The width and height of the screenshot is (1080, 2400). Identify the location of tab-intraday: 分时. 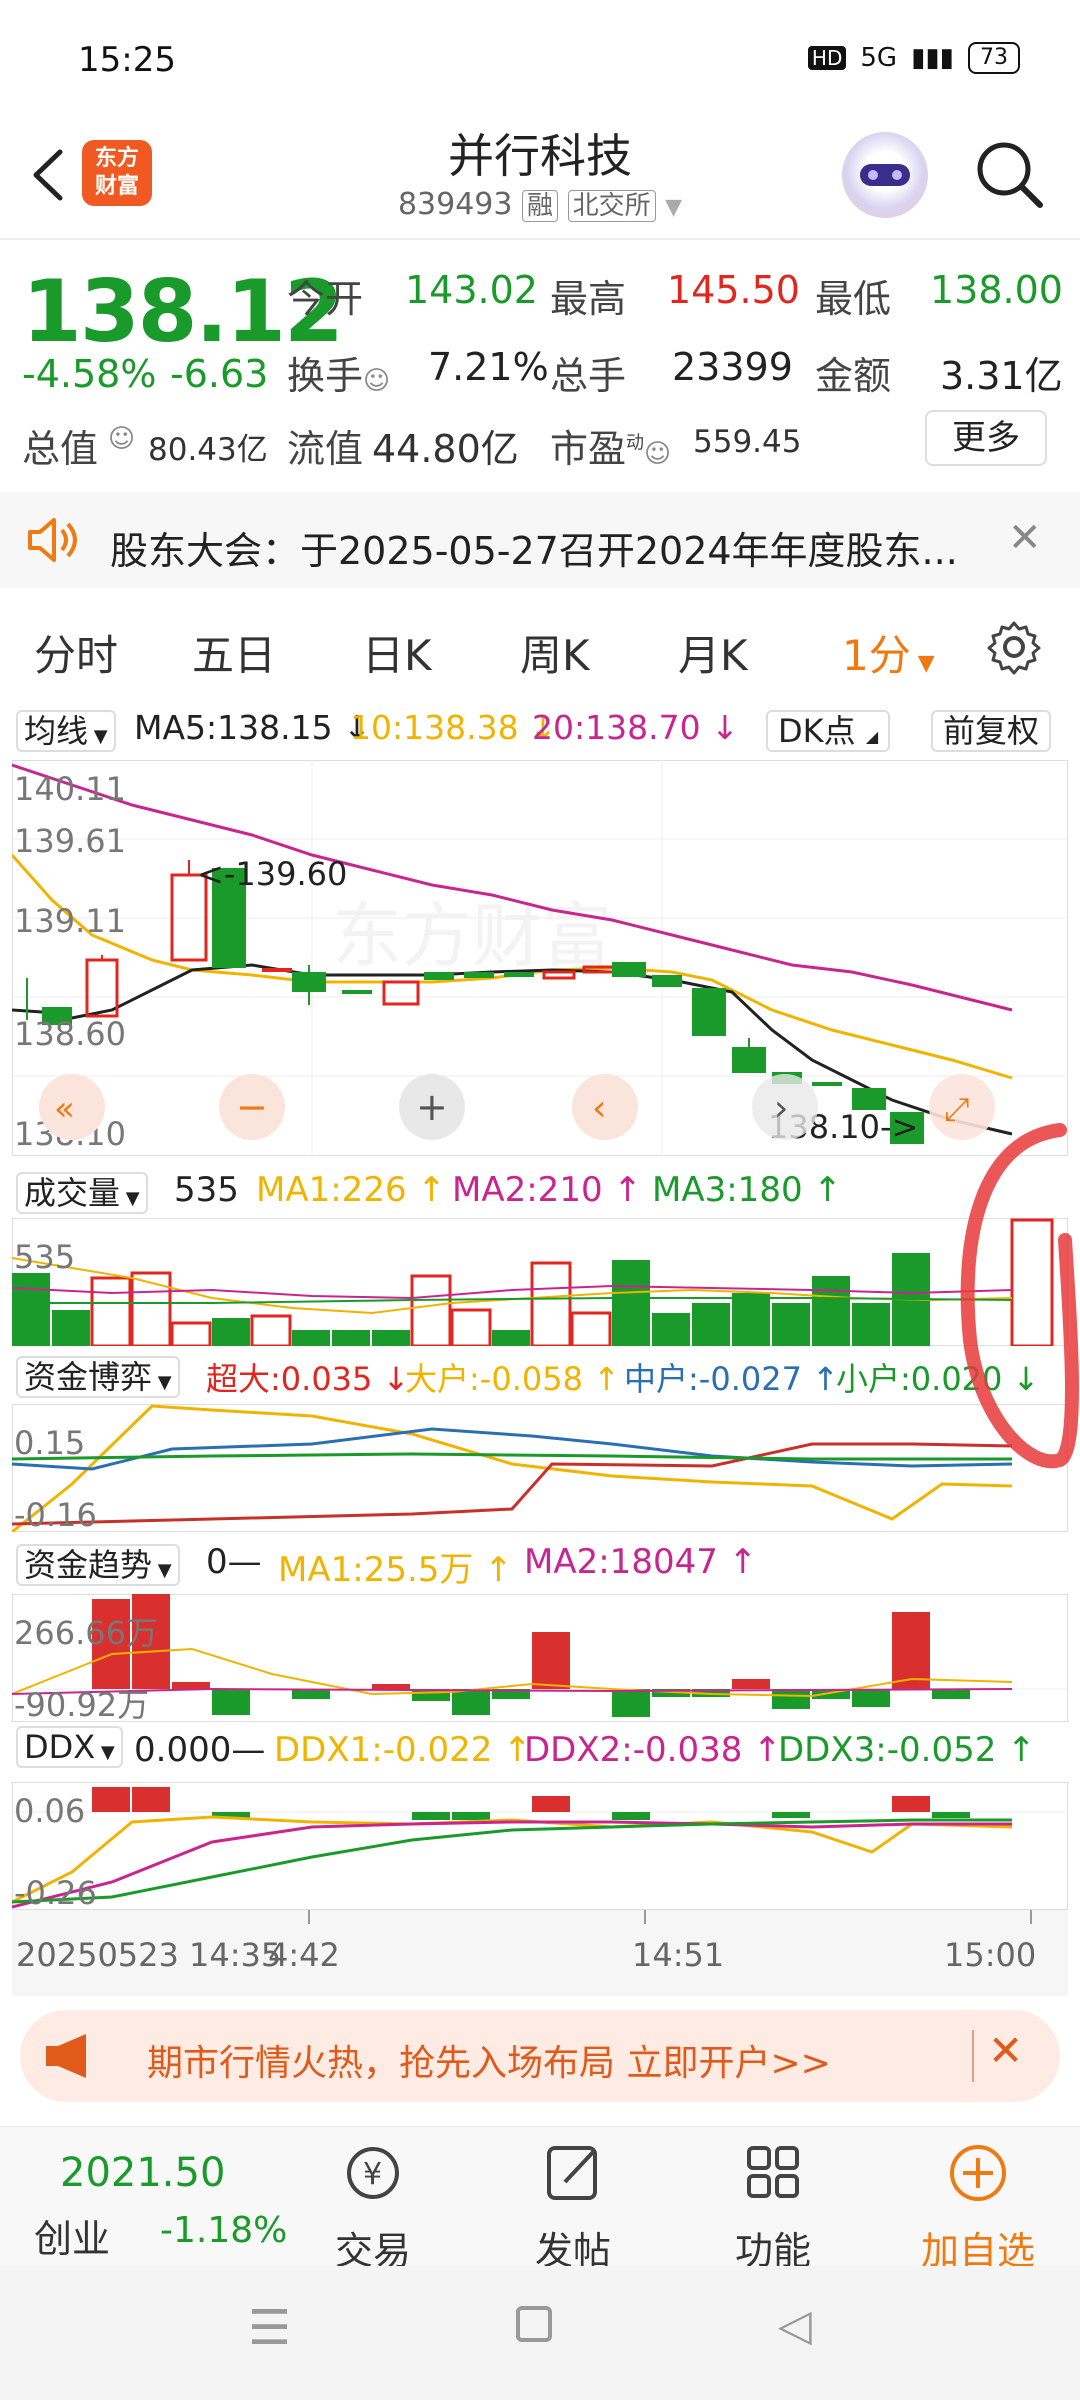
(76, 652).